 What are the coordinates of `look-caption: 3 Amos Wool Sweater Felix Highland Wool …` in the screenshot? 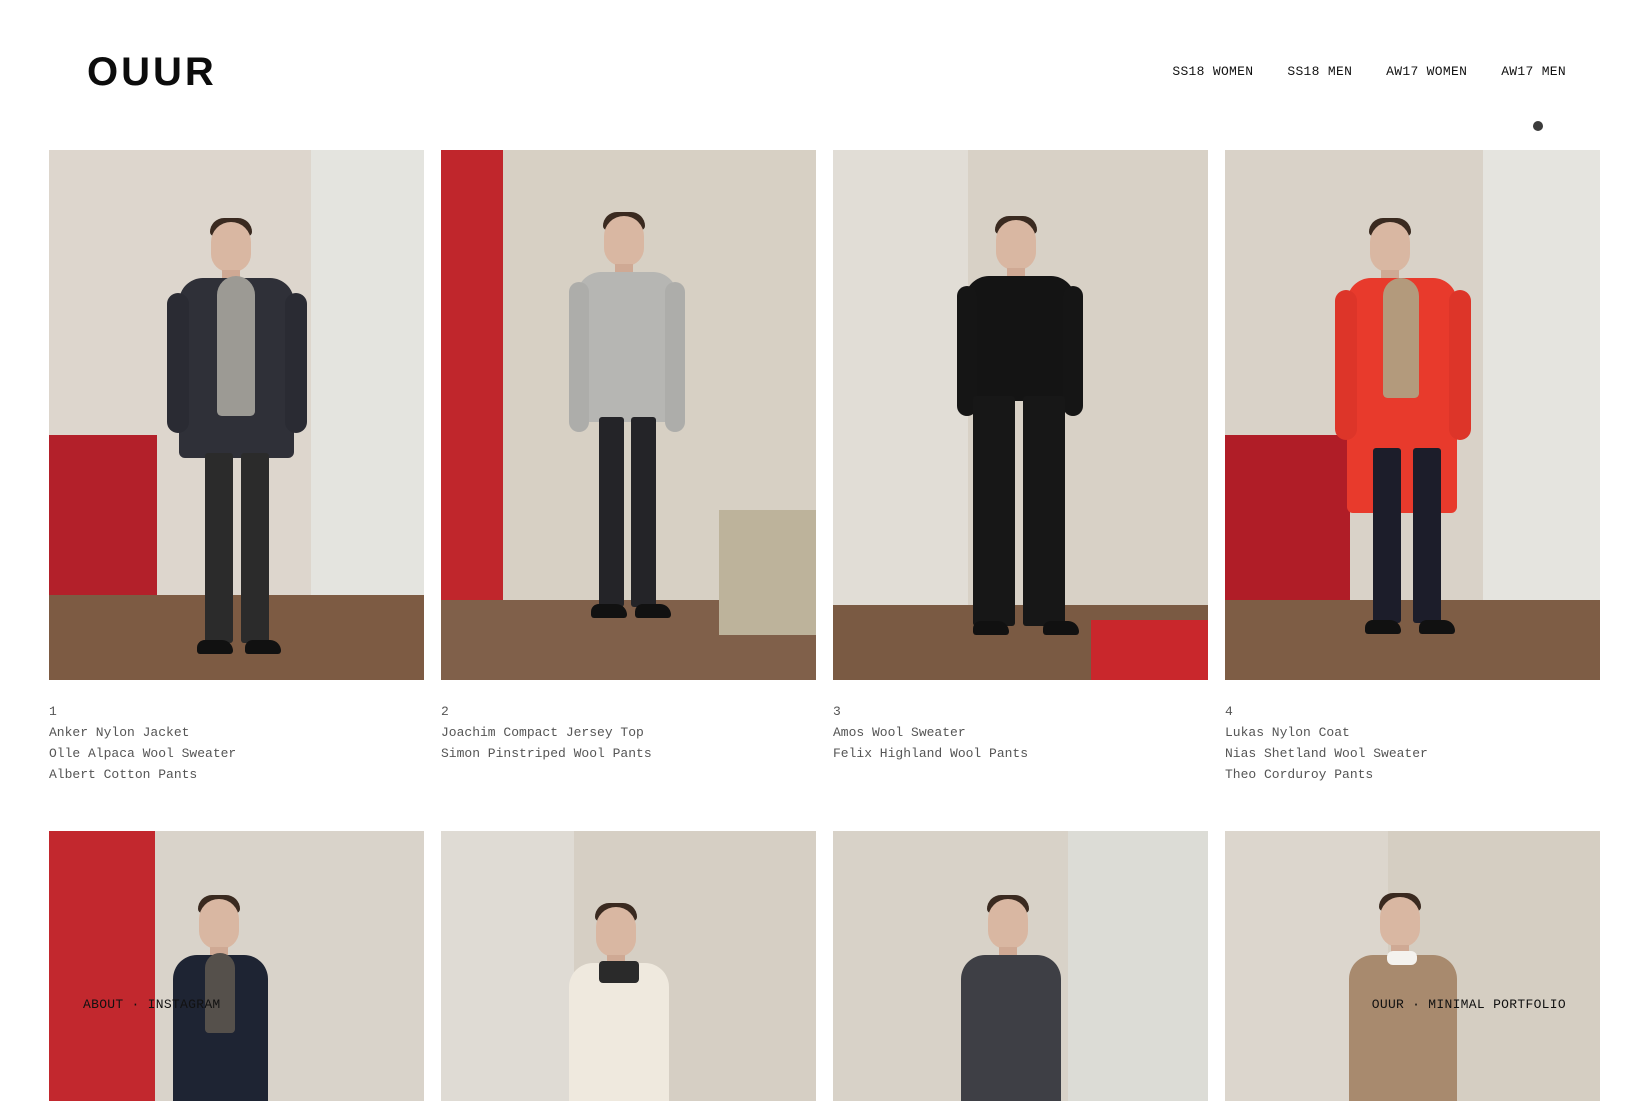 It's located at (1020, 732).